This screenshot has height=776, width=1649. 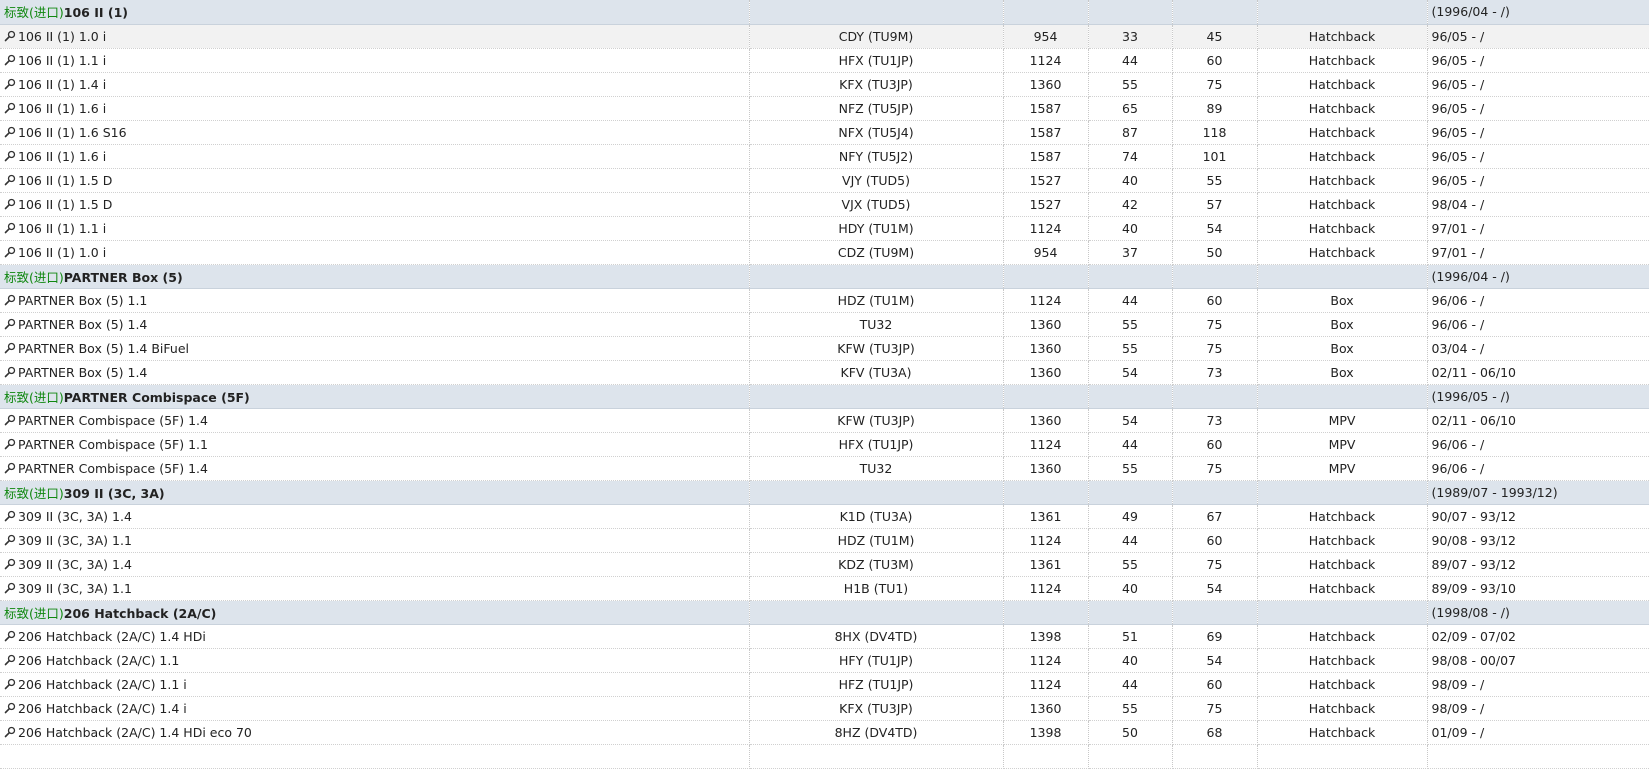 What do you see at coordinates (375, 444) in the screenshot?
I see `model-cell: PARTNER Combispace (5F) 1.1` at bounding box center [375, 444].